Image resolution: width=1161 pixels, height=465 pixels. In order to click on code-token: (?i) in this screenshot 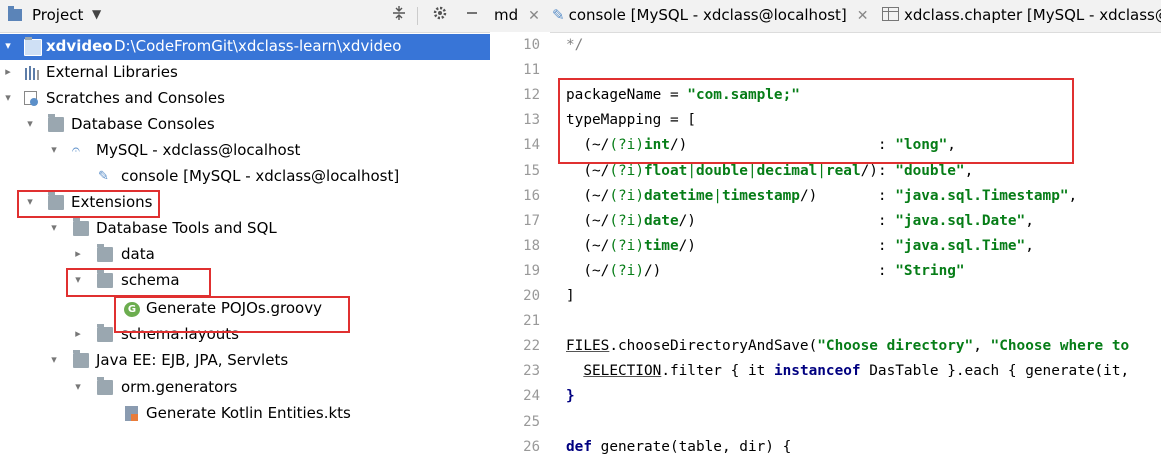, I will do `click(626, 270)`.